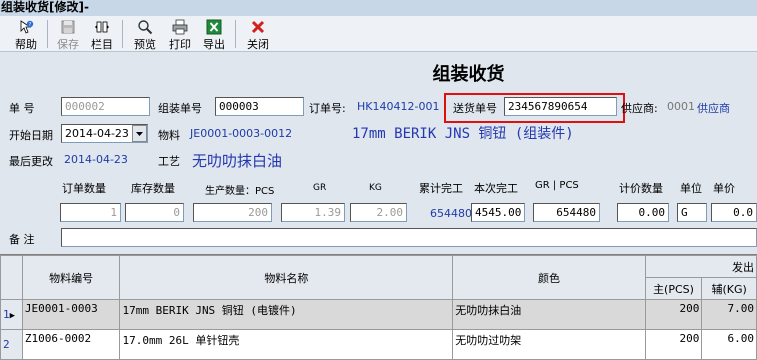 The height and width of the screenshot is (360, 757). Describe the element at coordinates (549, 277) in the screenshot. I see `grid-header-color: 颜色` at that location.